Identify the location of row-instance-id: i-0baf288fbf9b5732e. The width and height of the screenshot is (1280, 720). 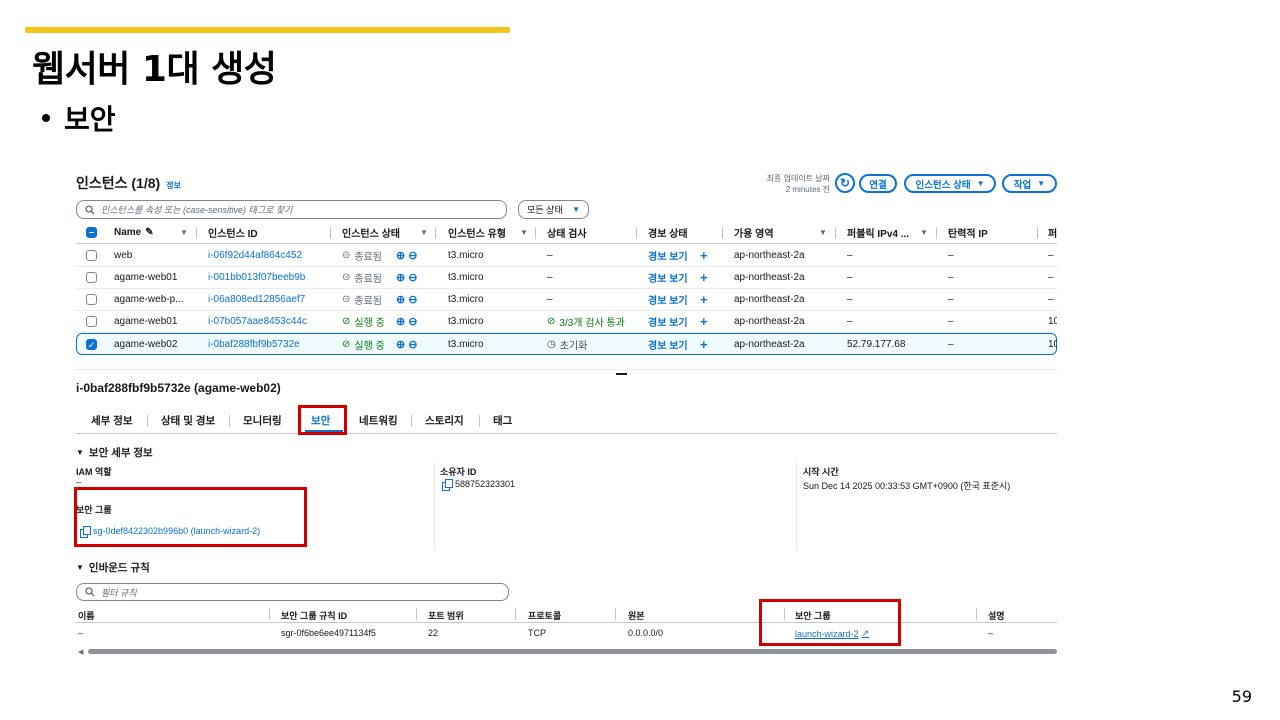
(254, 344).